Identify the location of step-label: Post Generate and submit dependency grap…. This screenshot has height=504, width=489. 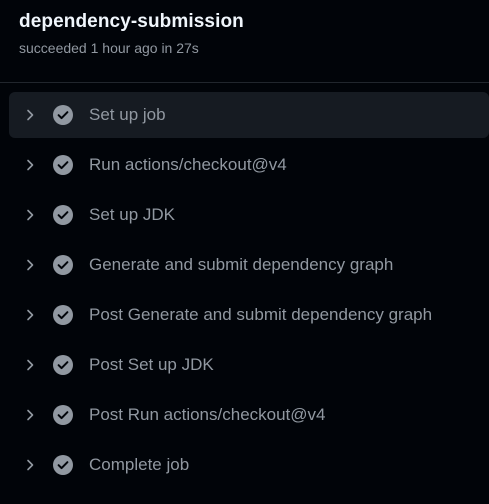
(261, 314).